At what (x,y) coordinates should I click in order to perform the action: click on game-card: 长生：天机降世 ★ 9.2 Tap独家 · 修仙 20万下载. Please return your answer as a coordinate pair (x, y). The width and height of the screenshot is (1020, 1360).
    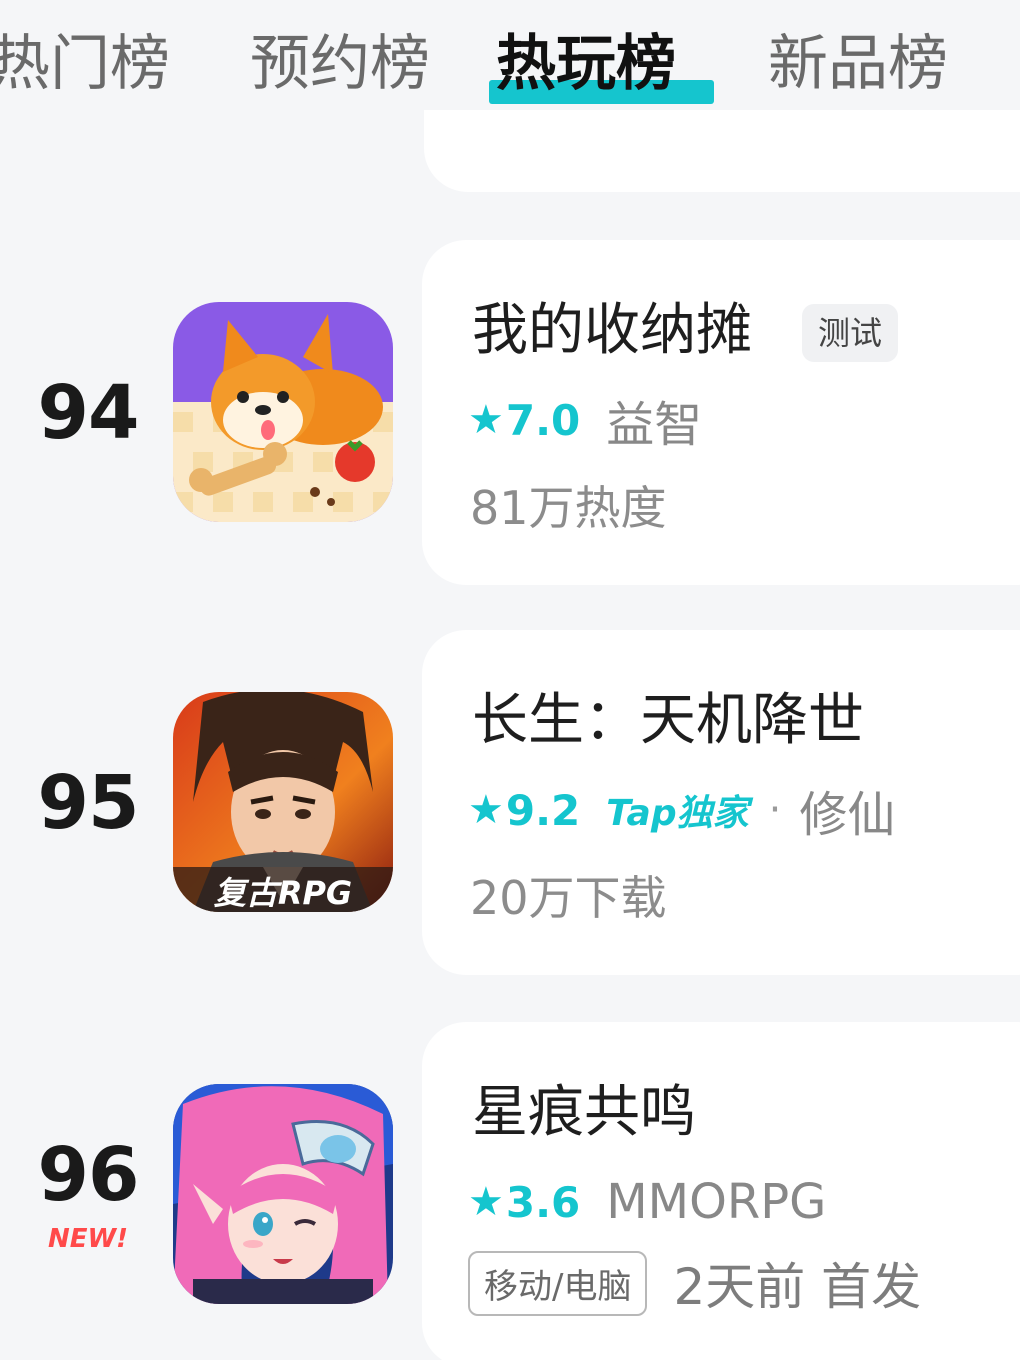
    Looking at the image, I should click on (721, 802).